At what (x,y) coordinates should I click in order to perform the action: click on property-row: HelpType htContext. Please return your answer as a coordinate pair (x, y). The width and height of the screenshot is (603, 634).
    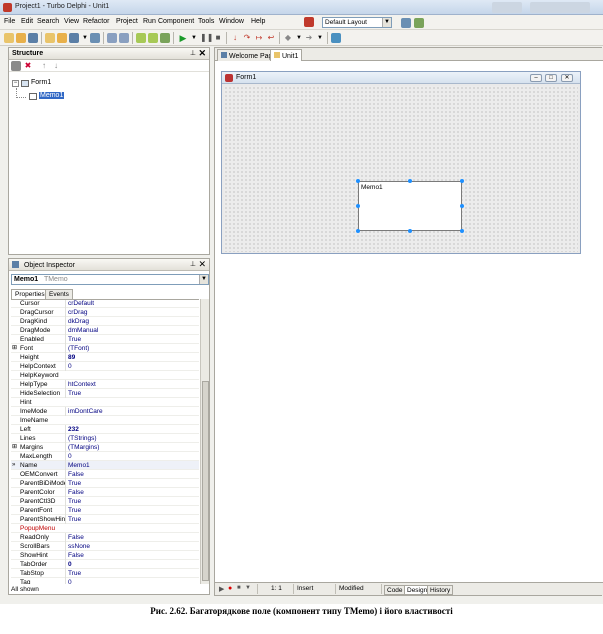
    Looking at the image, I should click on (105, 384).